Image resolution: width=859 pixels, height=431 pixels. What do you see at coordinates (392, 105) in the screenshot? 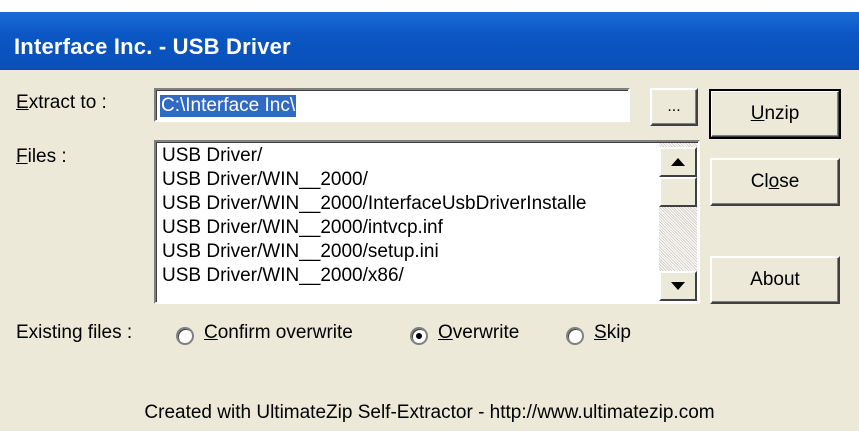
I see `extract-path-input: C:\Interface Inc\` at bounding box center [392, 105].